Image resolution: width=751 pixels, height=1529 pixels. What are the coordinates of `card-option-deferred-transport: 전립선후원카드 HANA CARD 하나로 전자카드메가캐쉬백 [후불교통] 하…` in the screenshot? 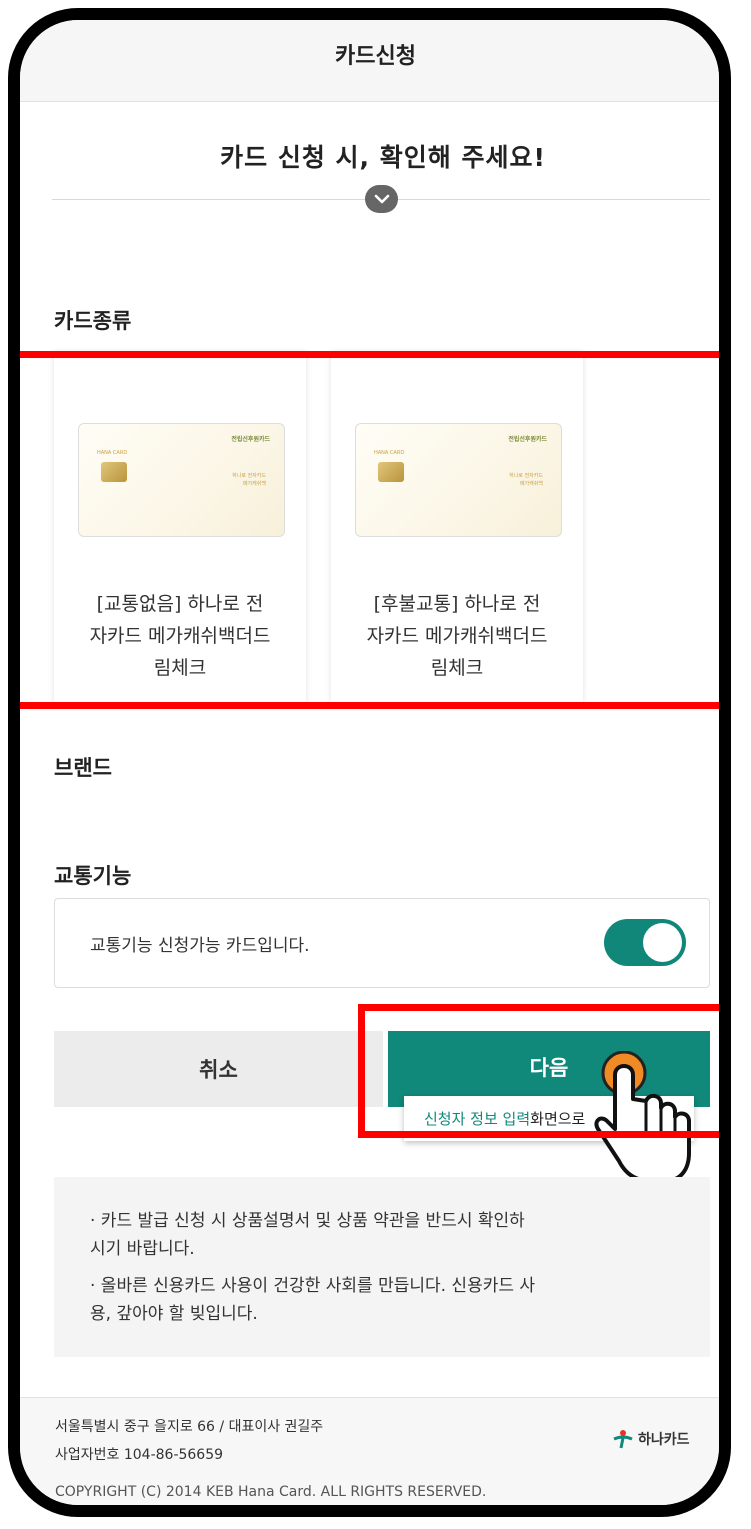 It's located at (457, 527).